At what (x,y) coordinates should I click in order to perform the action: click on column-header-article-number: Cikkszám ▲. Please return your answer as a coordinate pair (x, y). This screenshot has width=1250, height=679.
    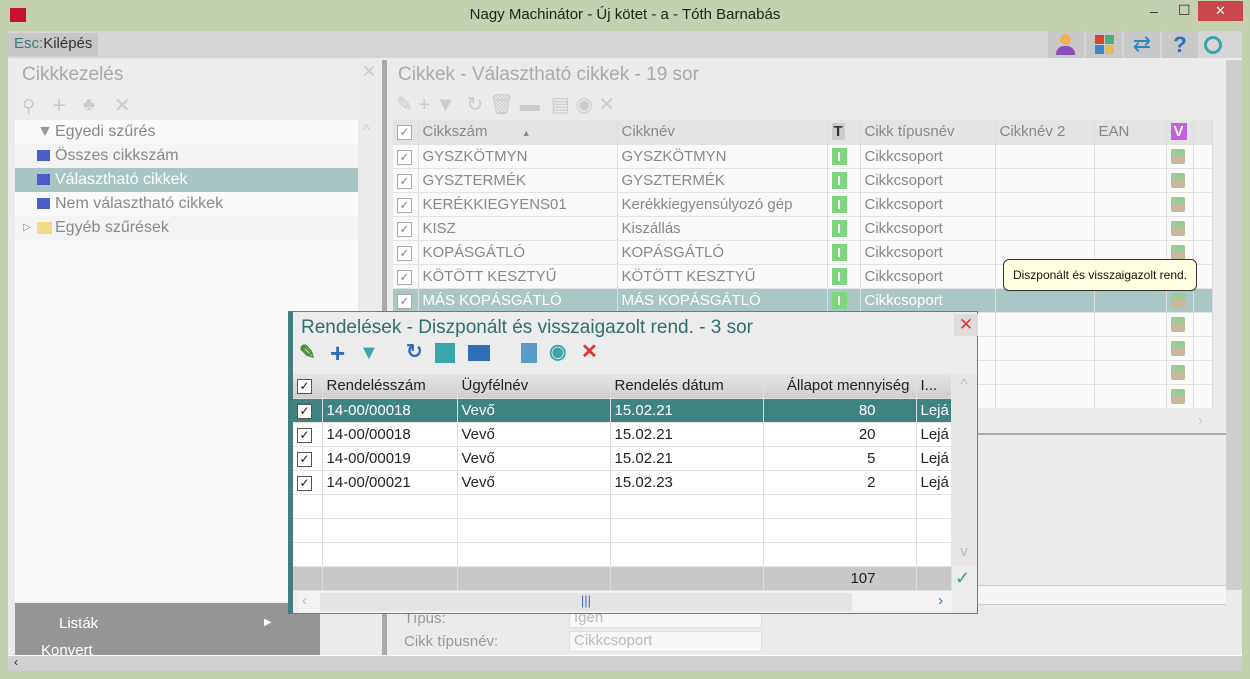
    Looking at the image, I should click on (518, 132).